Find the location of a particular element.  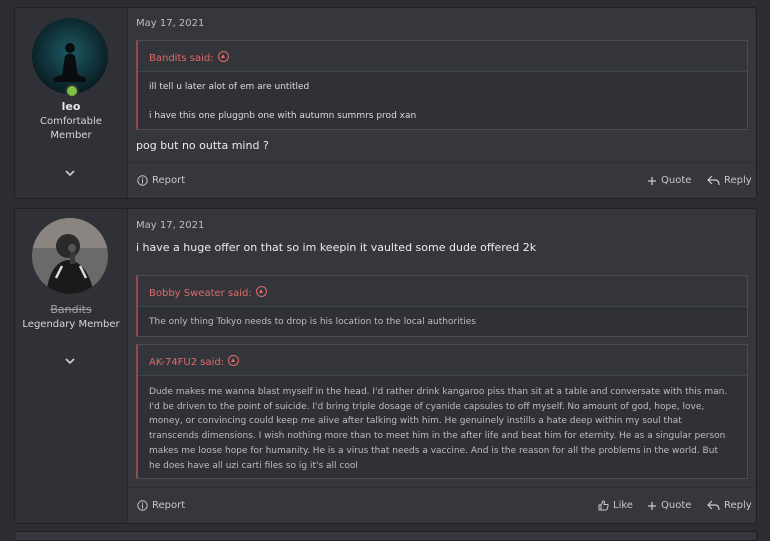

post-user-panel: leo Comfortable Member is located at coordinates (71, 103).